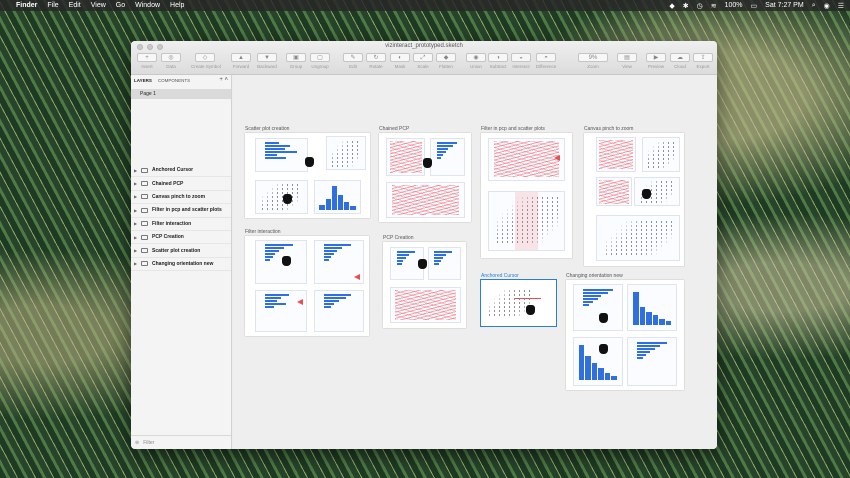 The image size is (850, 478). Describe the element at coordinates (608, 129) in the screenshot. I see `artboard-title: Canvas pinch to zoom` at that location.